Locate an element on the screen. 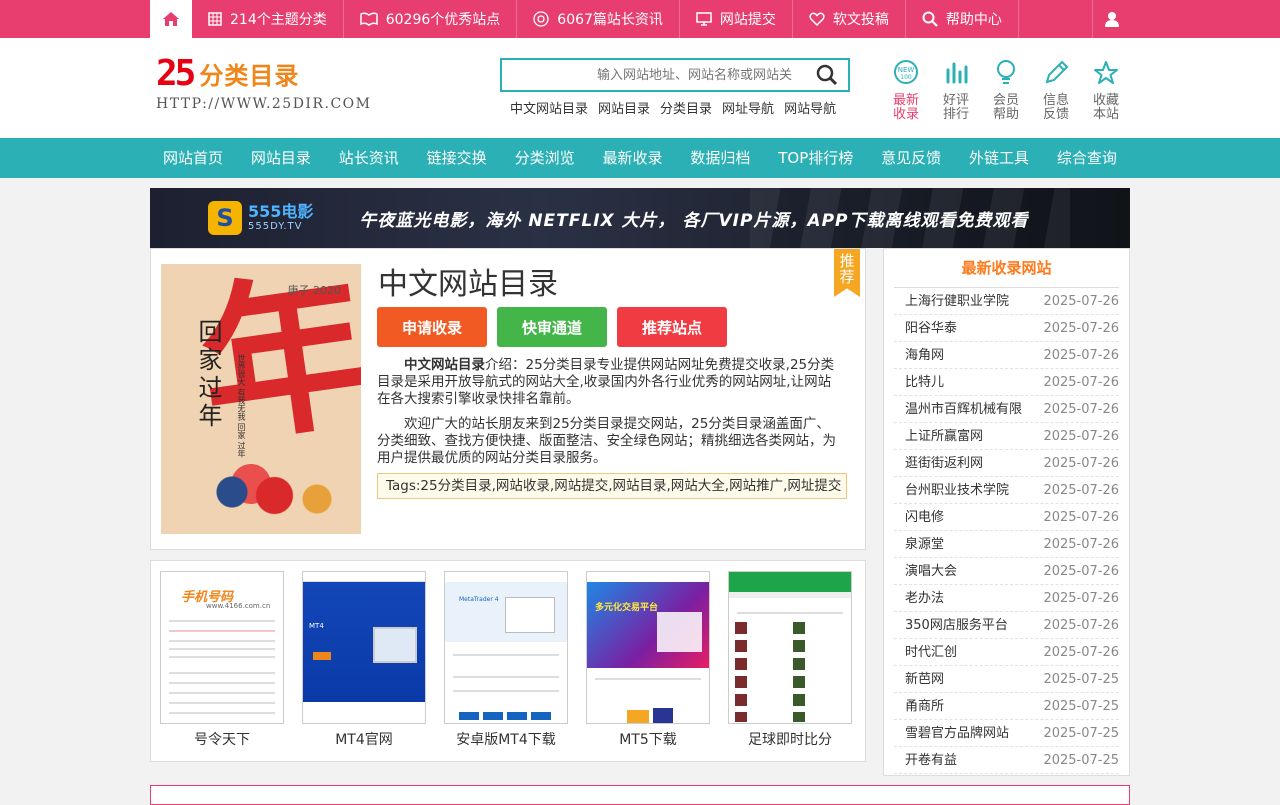 This screenshot has width=1280, height=805. nav-directory: 网站目录 is located at coordinates (281, 158).